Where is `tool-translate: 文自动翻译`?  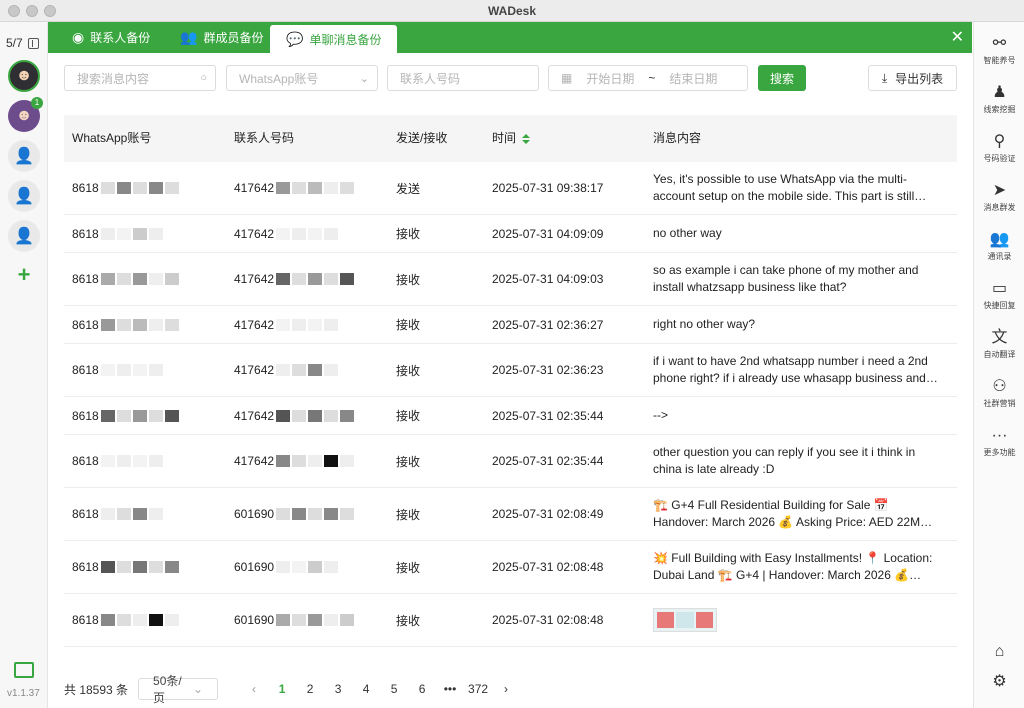 tool-translate: 文自动翻译 is located at coordinates (999, 344).